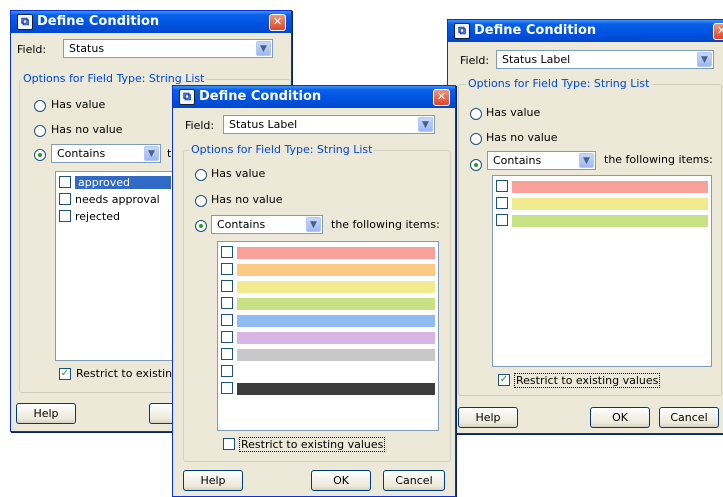 This screenshot has width=723, height=497. I want to click on list-item: approved, so click(115, 183).